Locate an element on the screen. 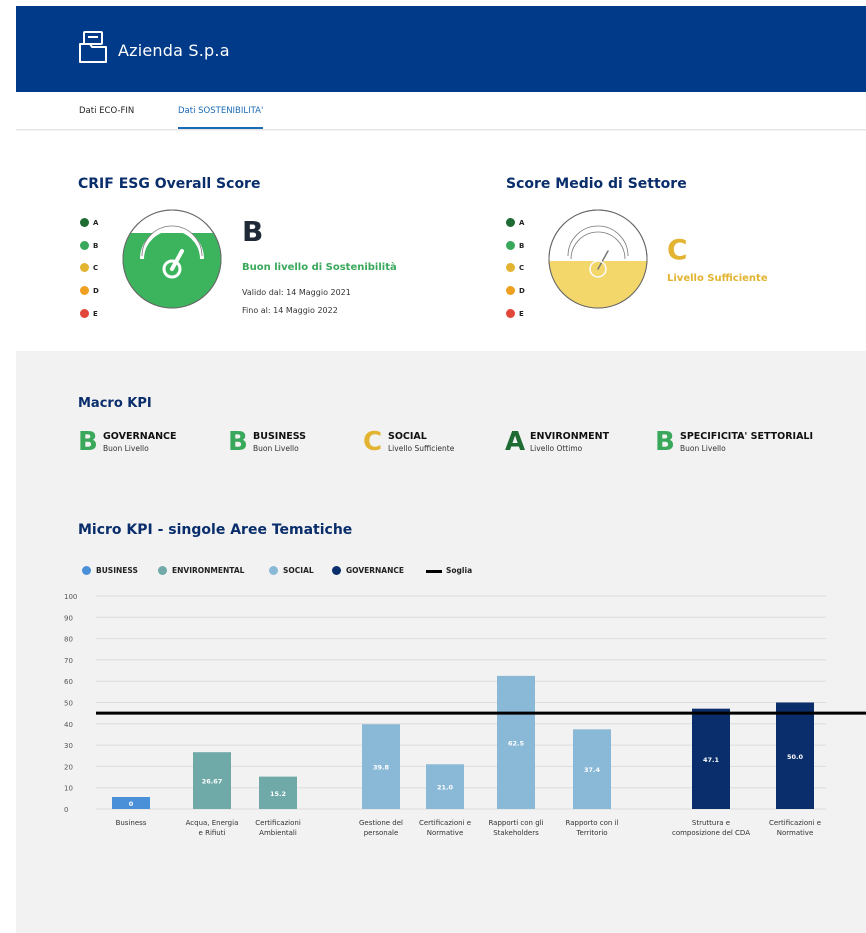 The height and width of the screenshot is (933, 866). legend-label: ENVIRONMENTAL is located at coordinates (208, 570).